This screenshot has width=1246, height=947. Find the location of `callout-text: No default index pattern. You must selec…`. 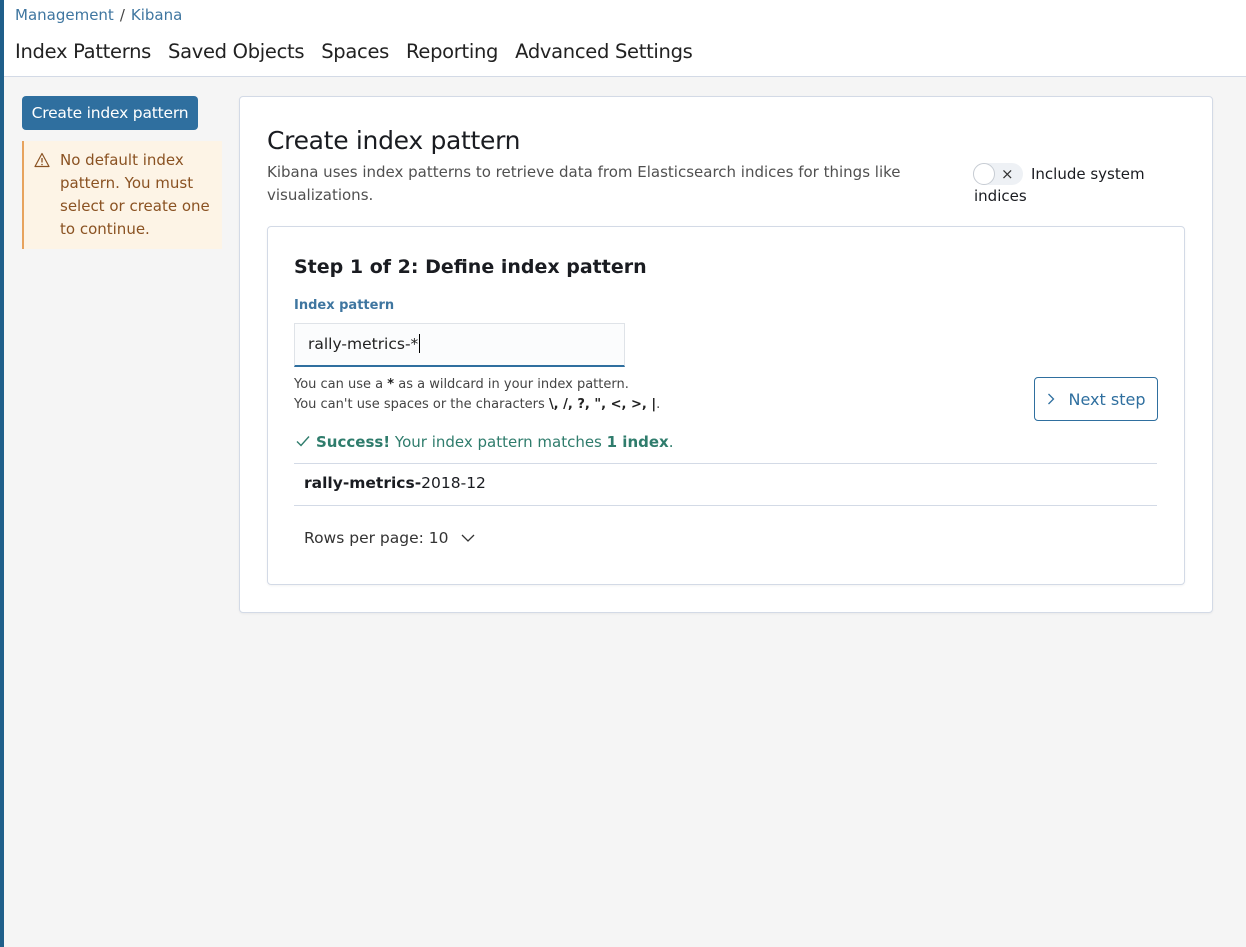

callout-text: No default index pattern. You must selec… is located at coordinates (135, 194).